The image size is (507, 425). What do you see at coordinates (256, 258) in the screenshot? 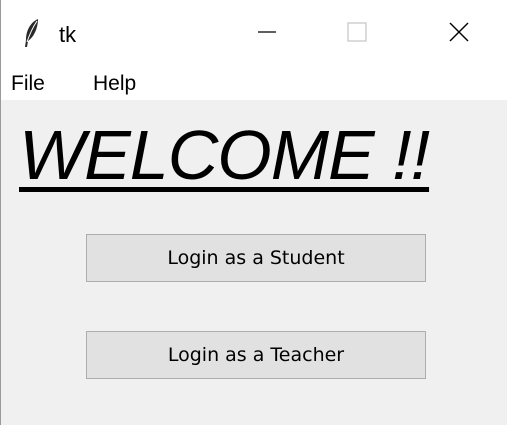
I see `login-student-button: Login as a Student` at bounding box center [256, 258].